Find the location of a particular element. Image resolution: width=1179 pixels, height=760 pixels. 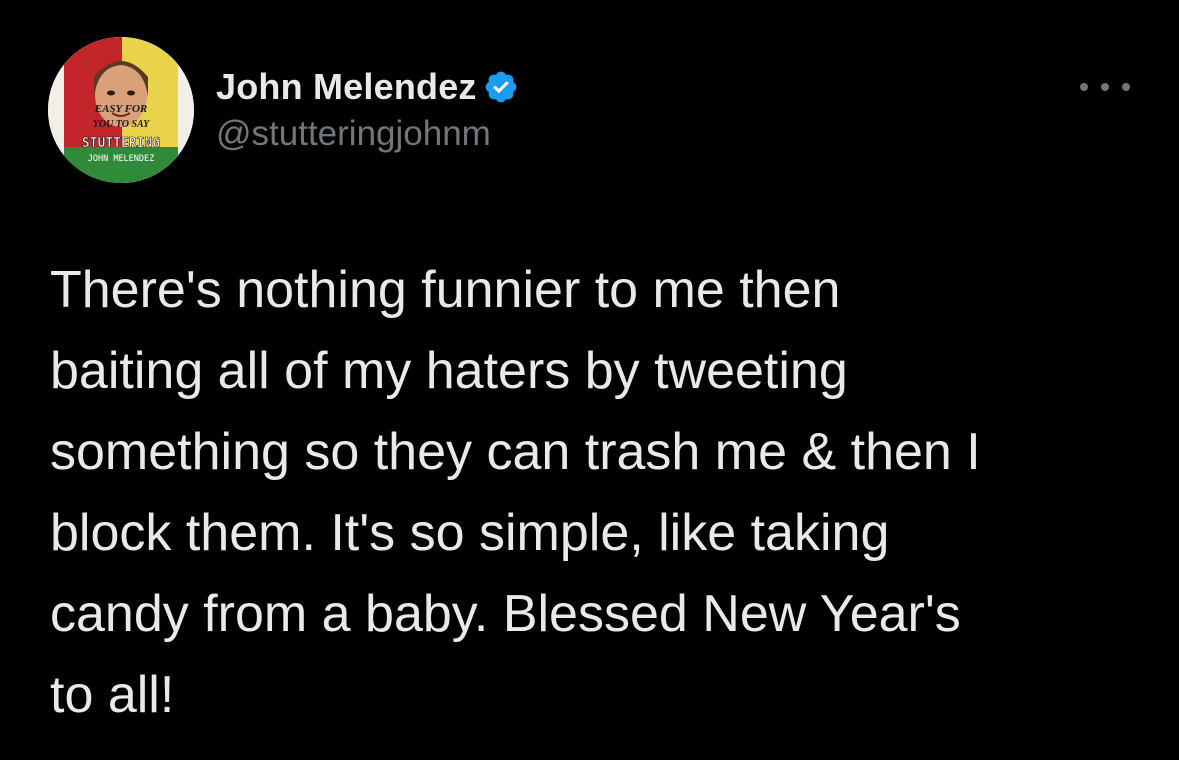

tweet-text-line: to all! is located at coordinates (112, 695).